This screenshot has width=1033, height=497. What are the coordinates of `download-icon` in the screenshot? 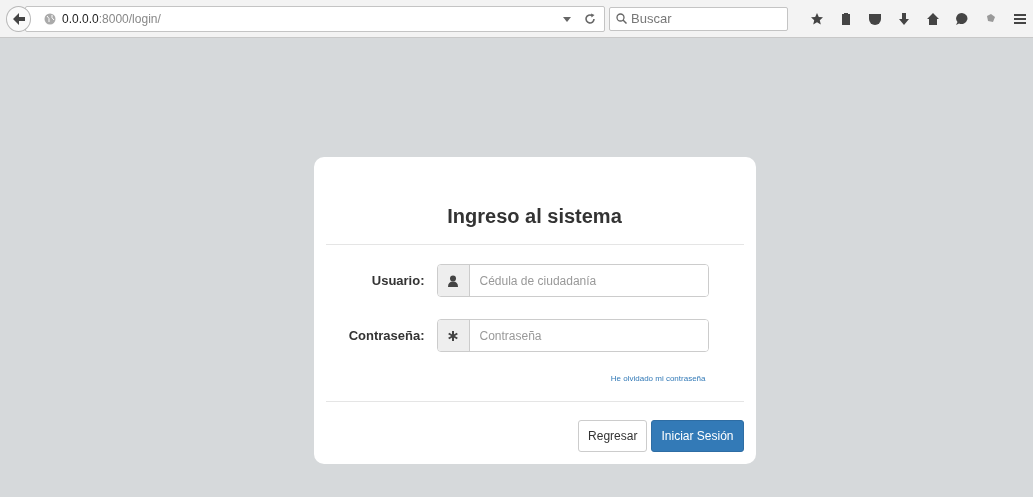 It's located at (904, 18).